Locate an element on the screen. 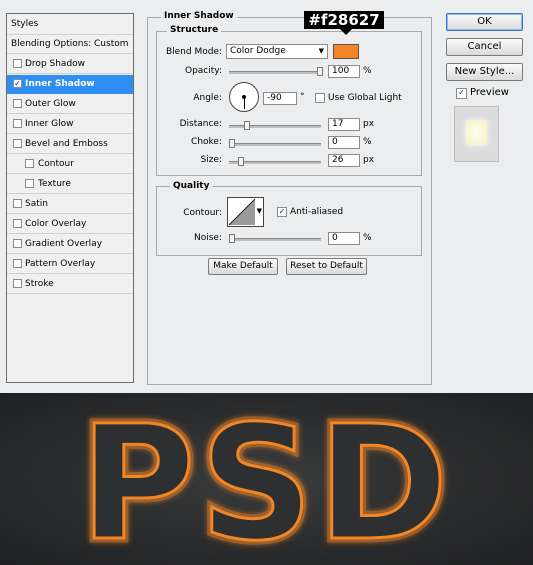 The width and height of the screenshot is (533, 565). opacity-slider-thumb is located at coordinates (320, 71).